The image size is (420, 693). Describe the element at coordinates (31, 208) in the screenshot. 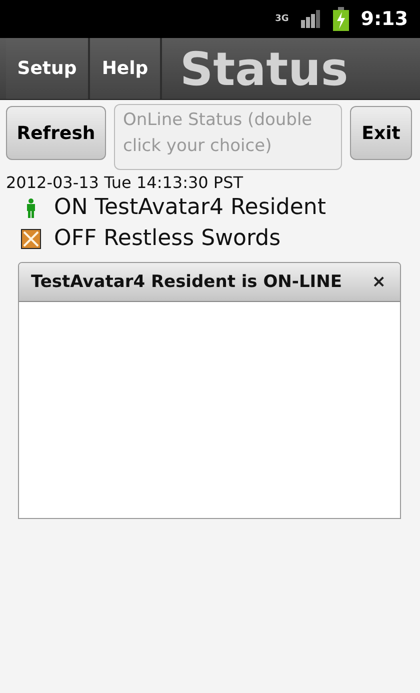

I see `person-icon` at that location.